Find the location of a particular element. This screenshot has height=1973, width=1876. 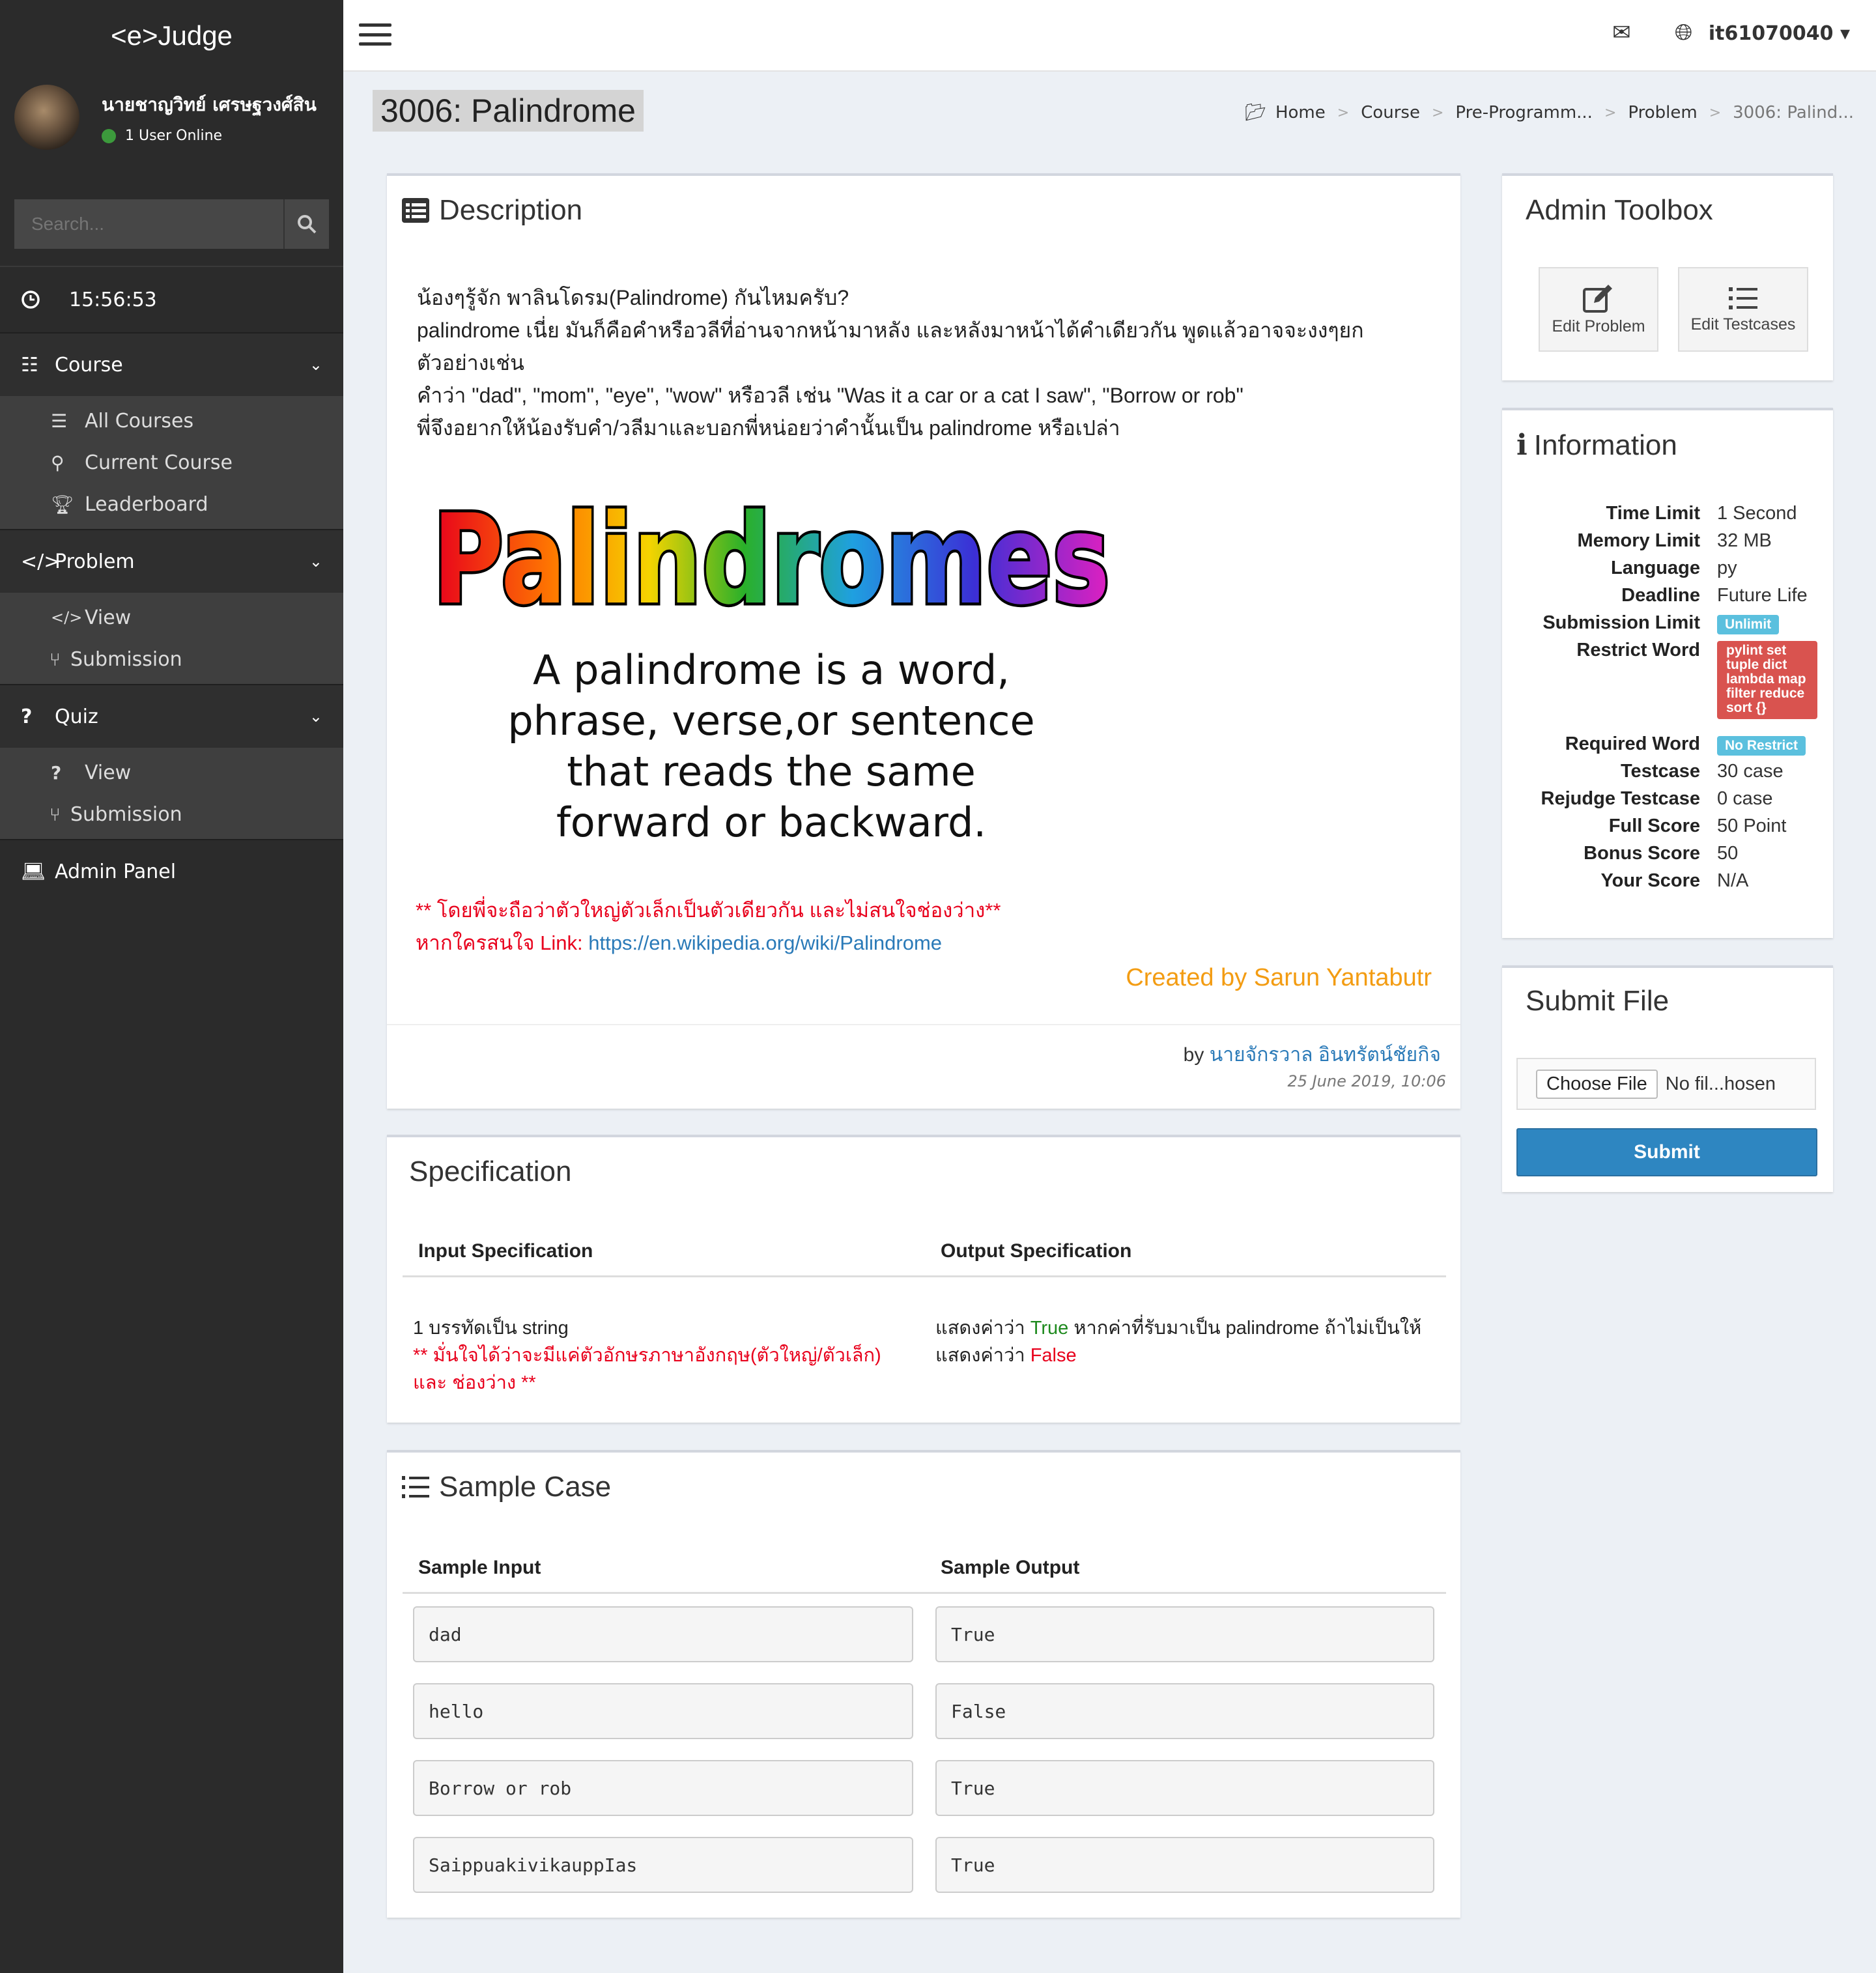

laptop-icon: 💻︎ is located at coordinates (33, 871).